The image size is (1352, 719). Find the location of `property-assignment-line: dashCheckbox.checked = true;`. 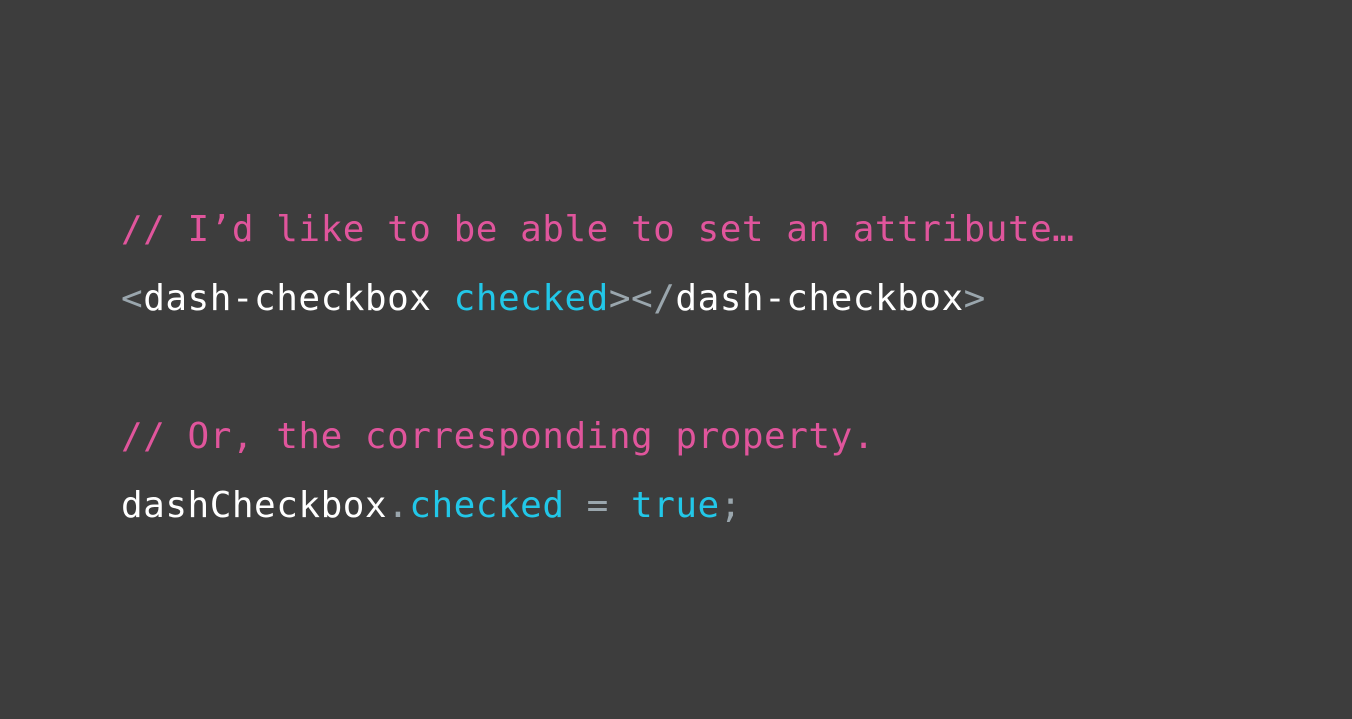

property-assignment-line: dashCheckbox.checked = true; is located at coordinates (431, 506).